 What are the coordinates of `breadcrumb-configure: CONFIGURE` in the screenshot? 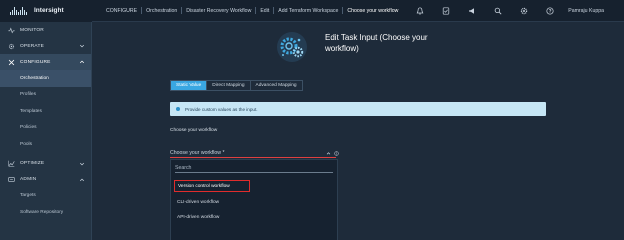 It's located at (121, 11).